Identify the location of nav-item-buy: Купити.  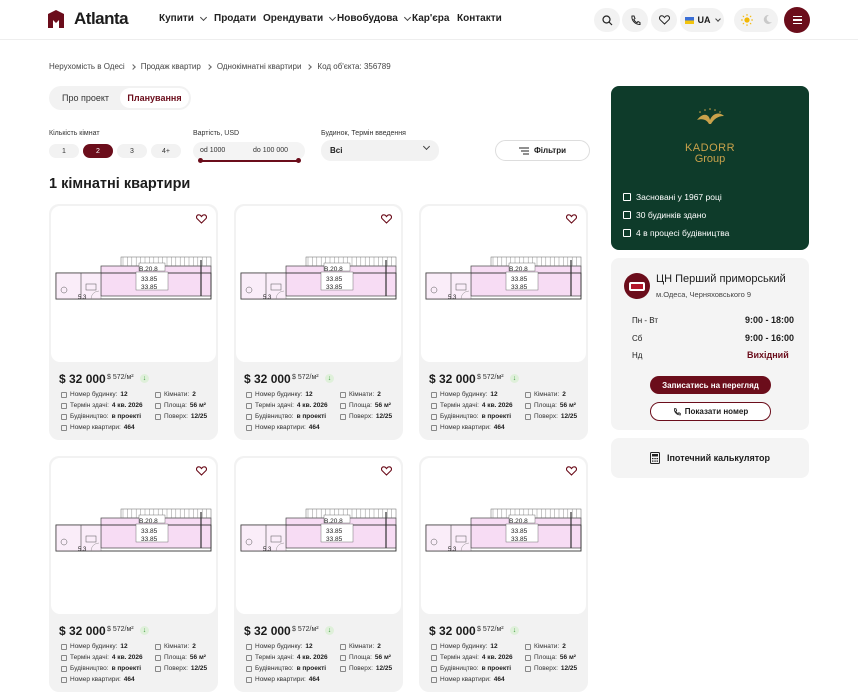
(183, 18).